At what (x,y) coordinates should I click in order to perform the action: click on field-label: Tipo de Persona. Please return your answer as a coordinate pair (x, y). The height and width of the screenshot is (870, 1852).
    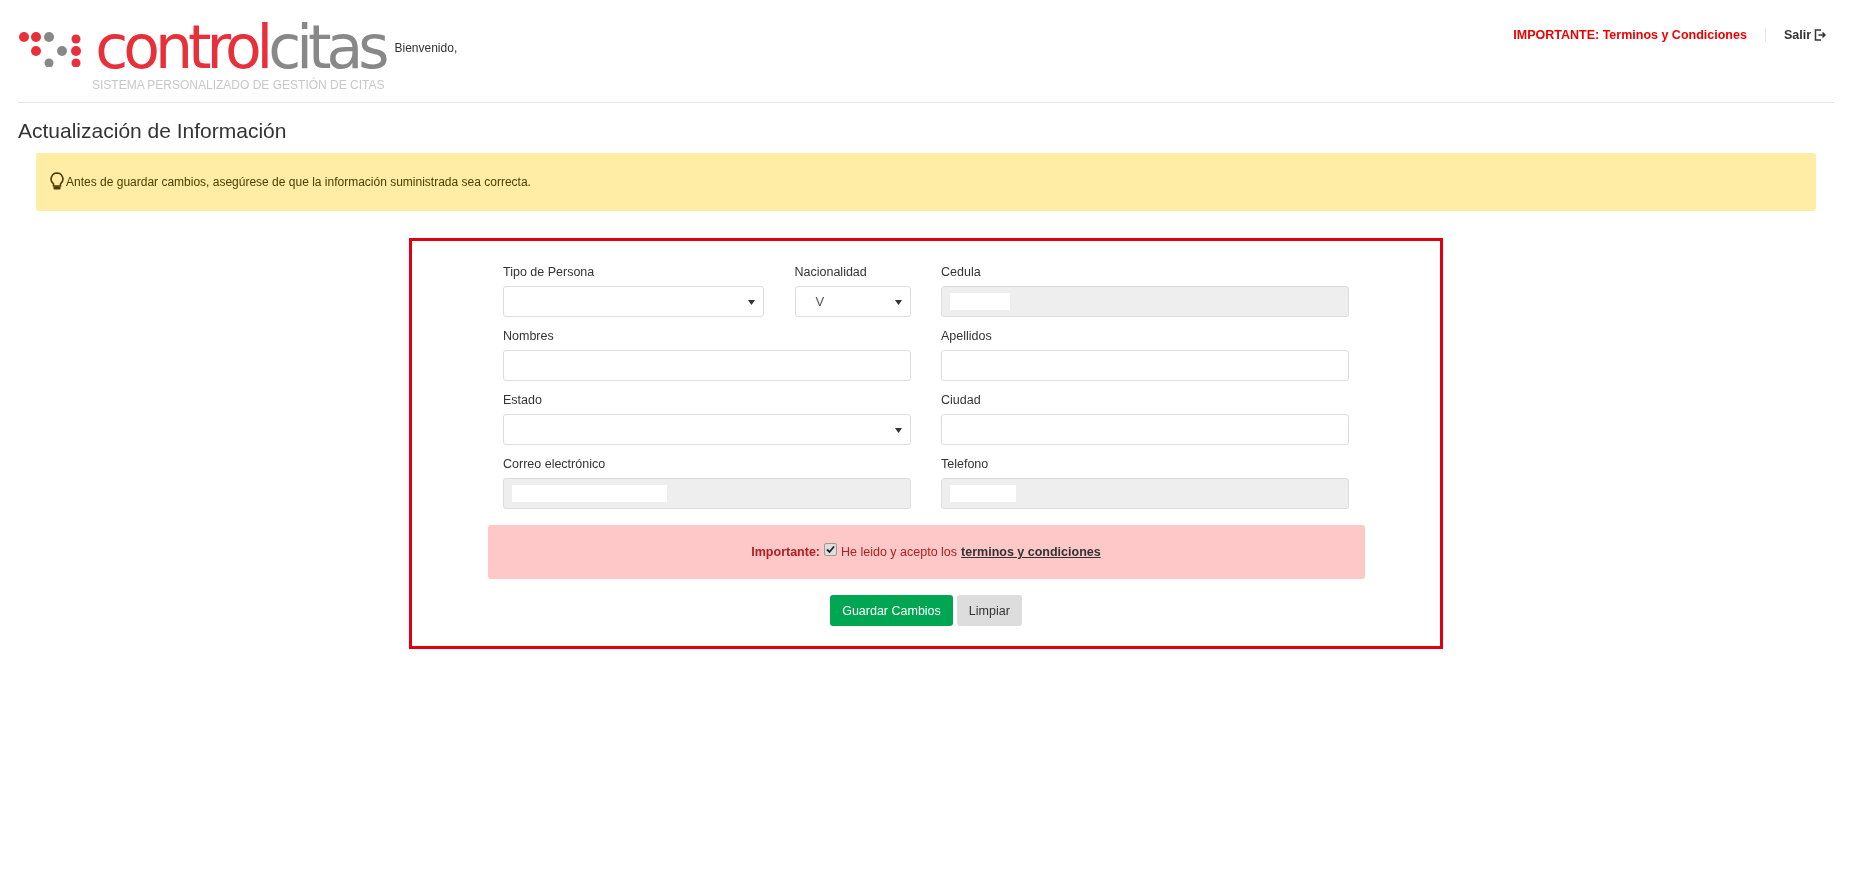
    Looking at the image, I should click on (549, 272).